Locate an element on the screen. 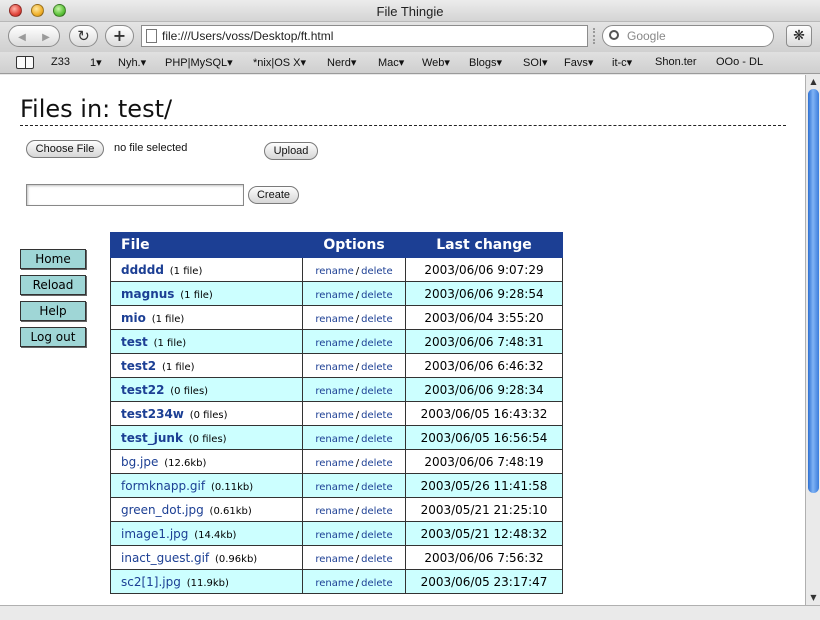 The width and height of the screenshot is (820, 620). file-link: ddddd is located at coordinates (142, 270).